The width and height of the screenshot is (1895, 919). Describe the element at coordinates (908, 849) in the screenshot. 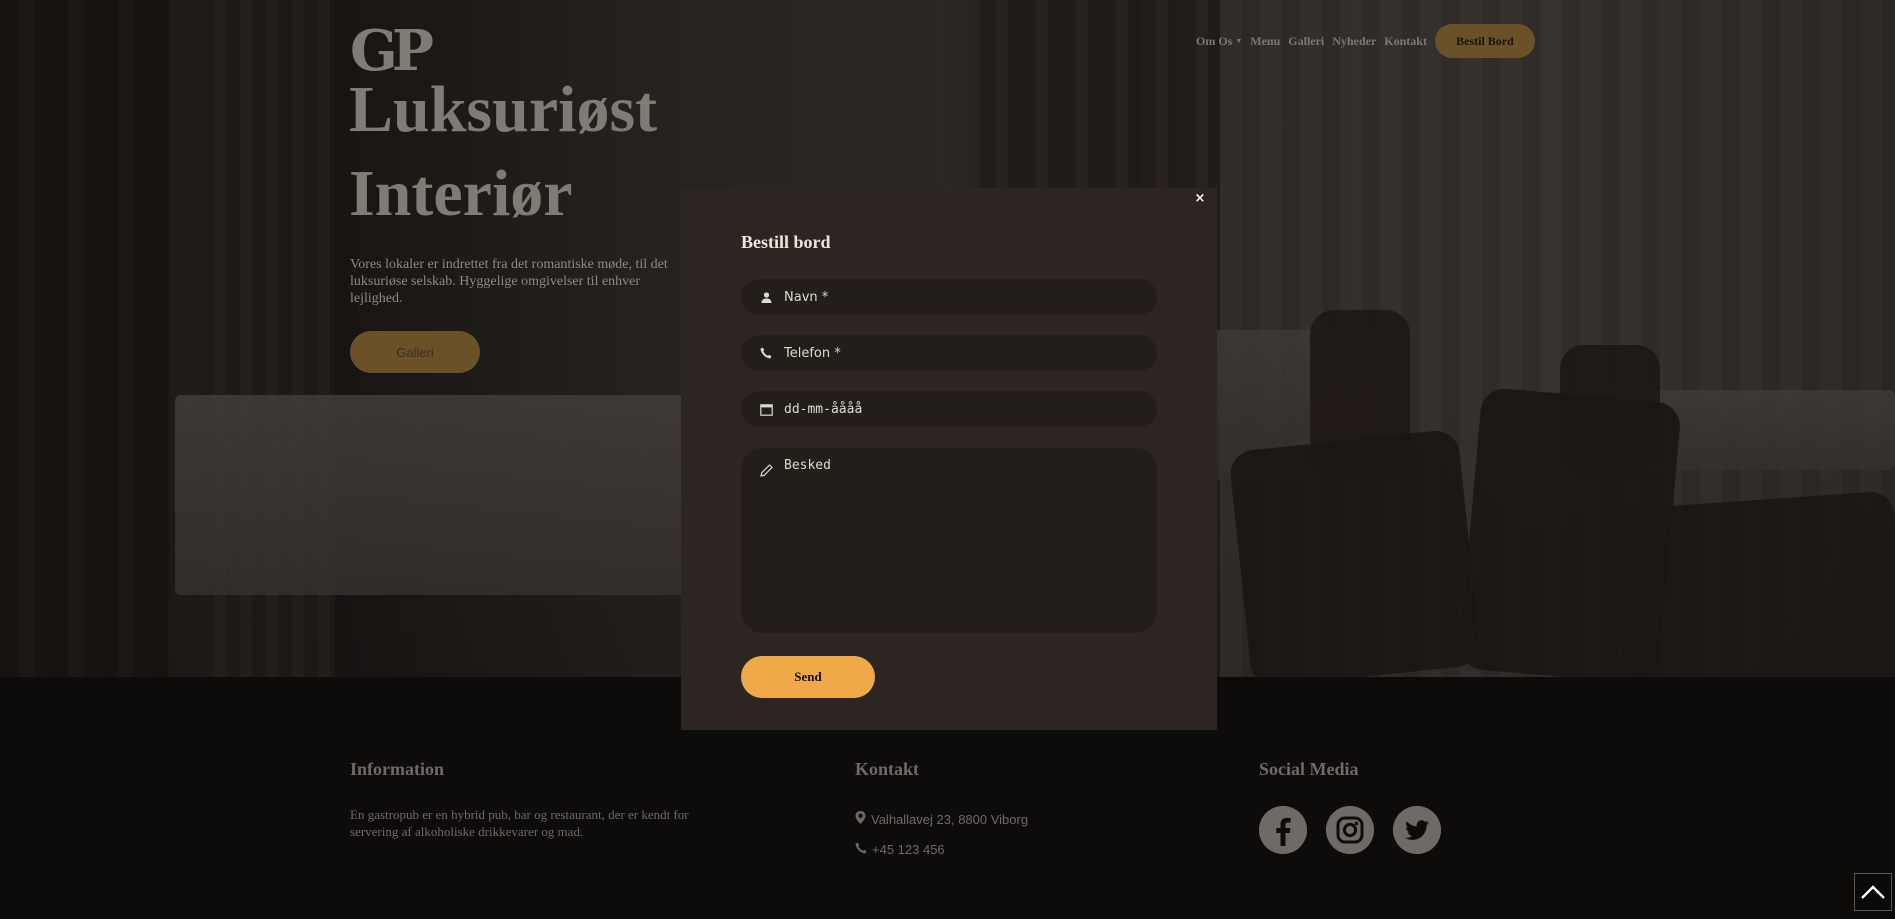

I see `footer-phone-text: +45 123 456` at that location.